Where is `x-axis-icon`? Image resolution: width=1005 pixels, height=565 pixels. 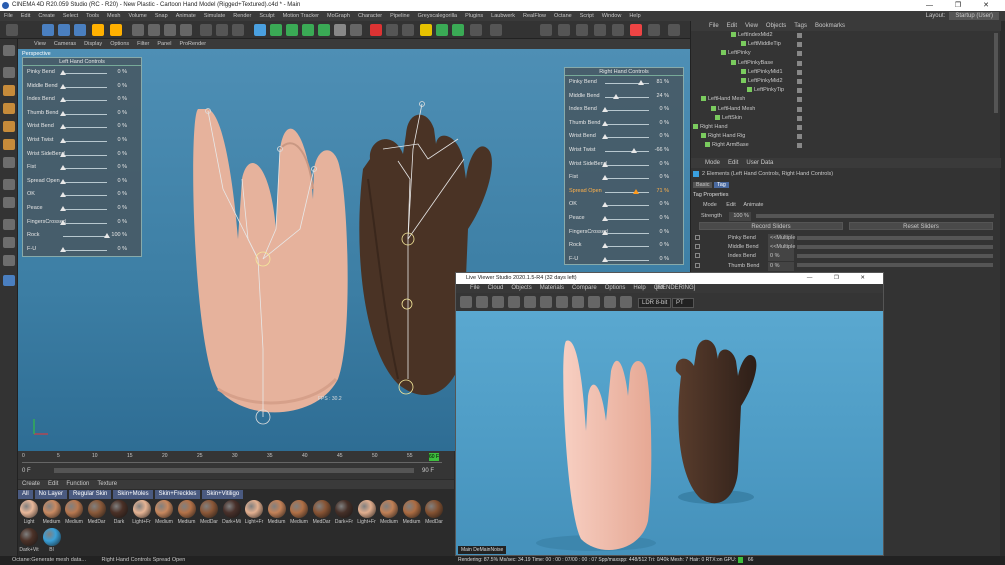 x-axis-icon is located at coordinates (138, 30).